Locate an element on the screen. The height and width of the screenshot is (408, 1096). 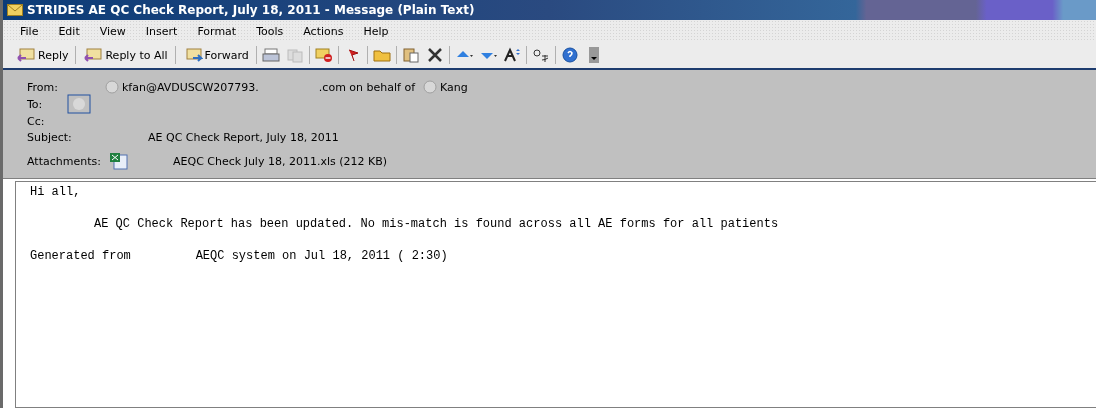
printer-icon is located at coordinates (270, 55).